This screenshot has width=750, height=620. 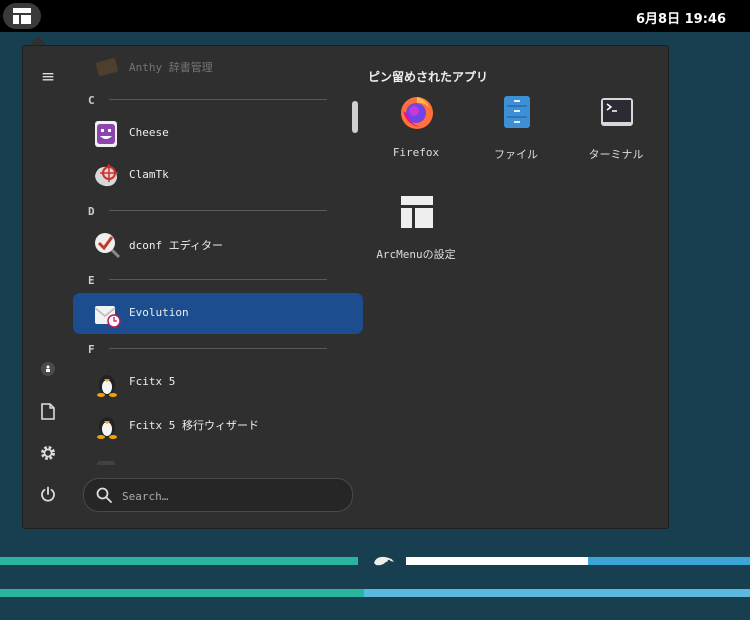 I want to click on user-icon, so click(x=48, y=369).